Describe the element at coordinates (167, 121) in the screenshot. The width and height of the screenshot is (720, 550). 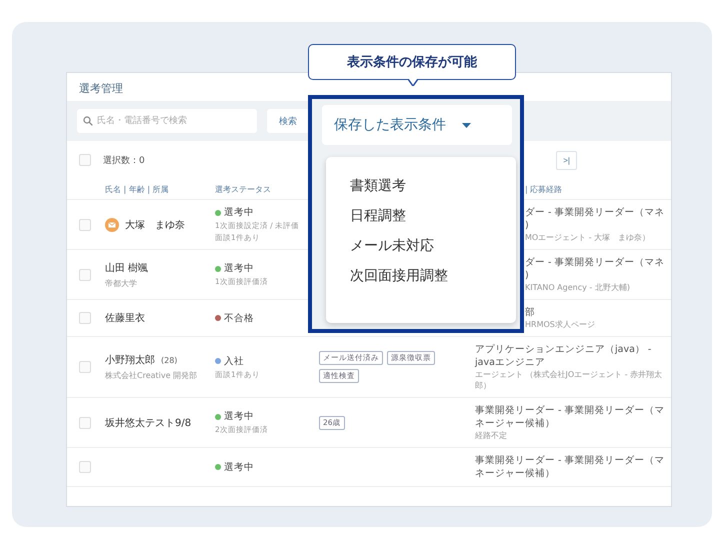
I see `search-field: 氏名・電話番号で検索` at that location.